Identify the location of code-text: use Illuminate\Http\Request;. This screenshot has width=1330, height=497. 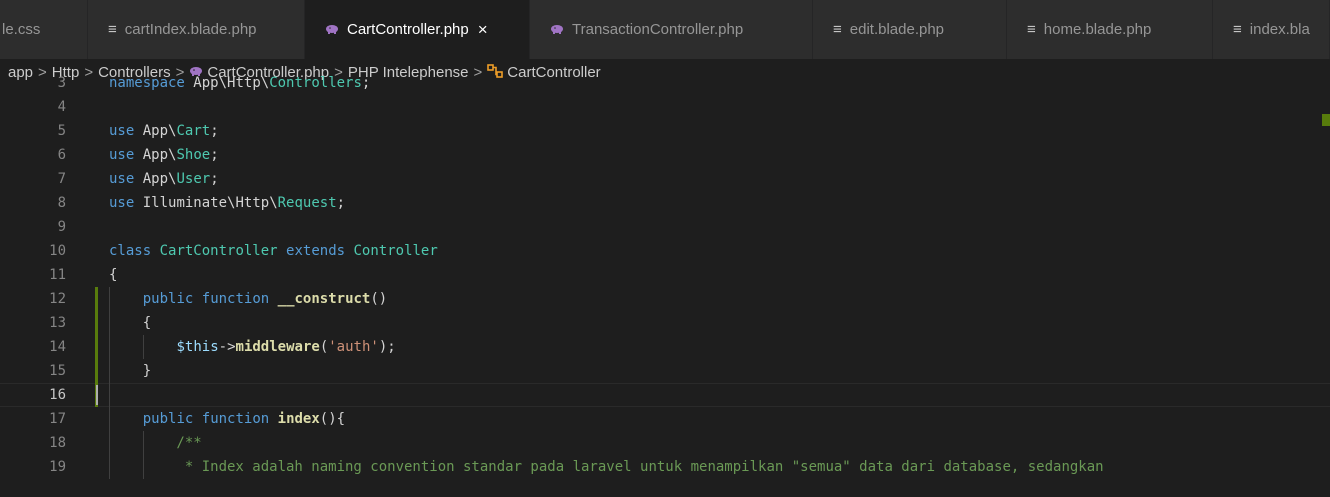
(227, 203).